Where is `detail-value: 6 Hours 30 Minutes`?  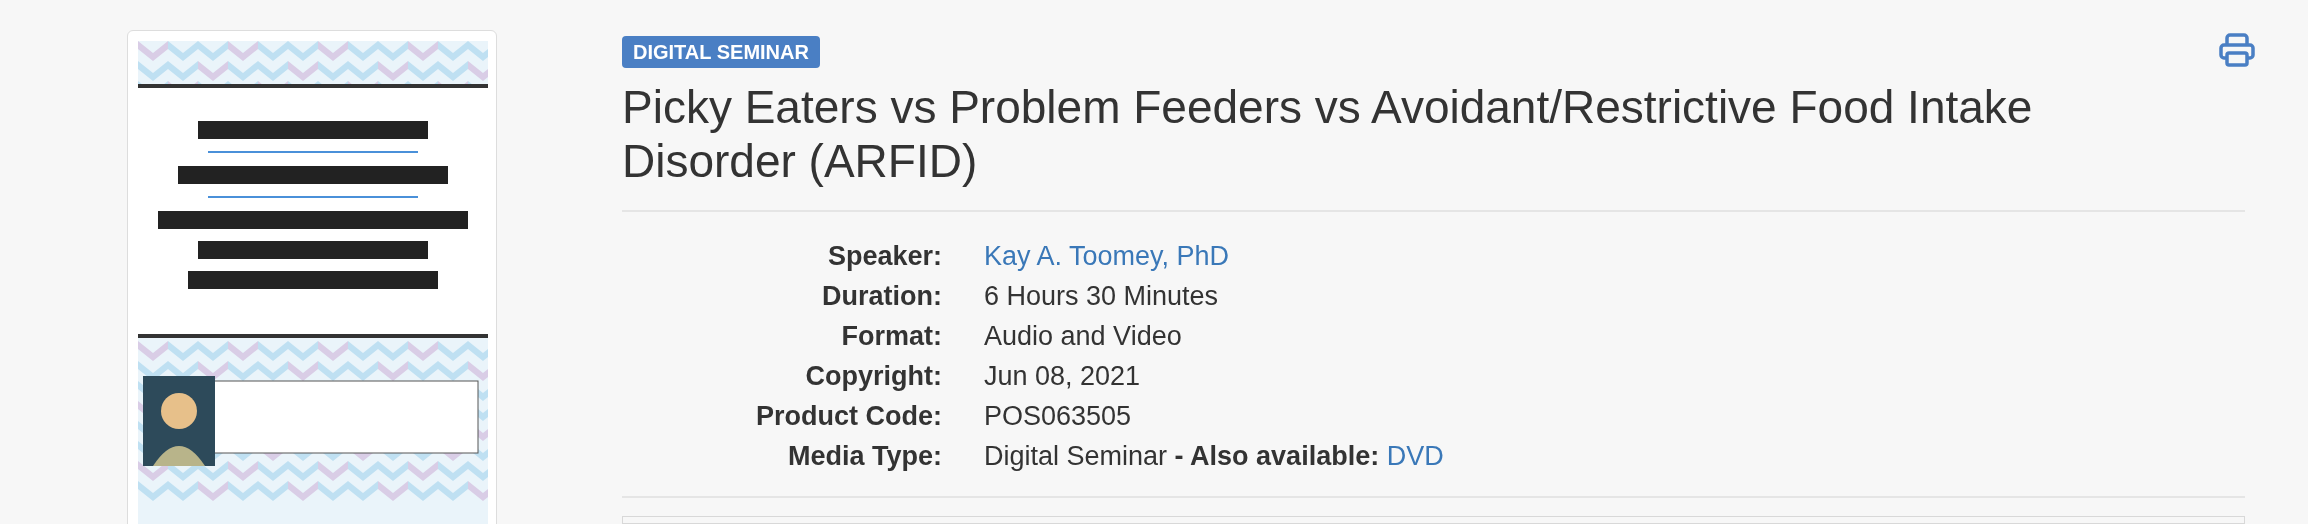 detail-value: 6 Hours 30 Minutes is located at coordinates (1101, 296).